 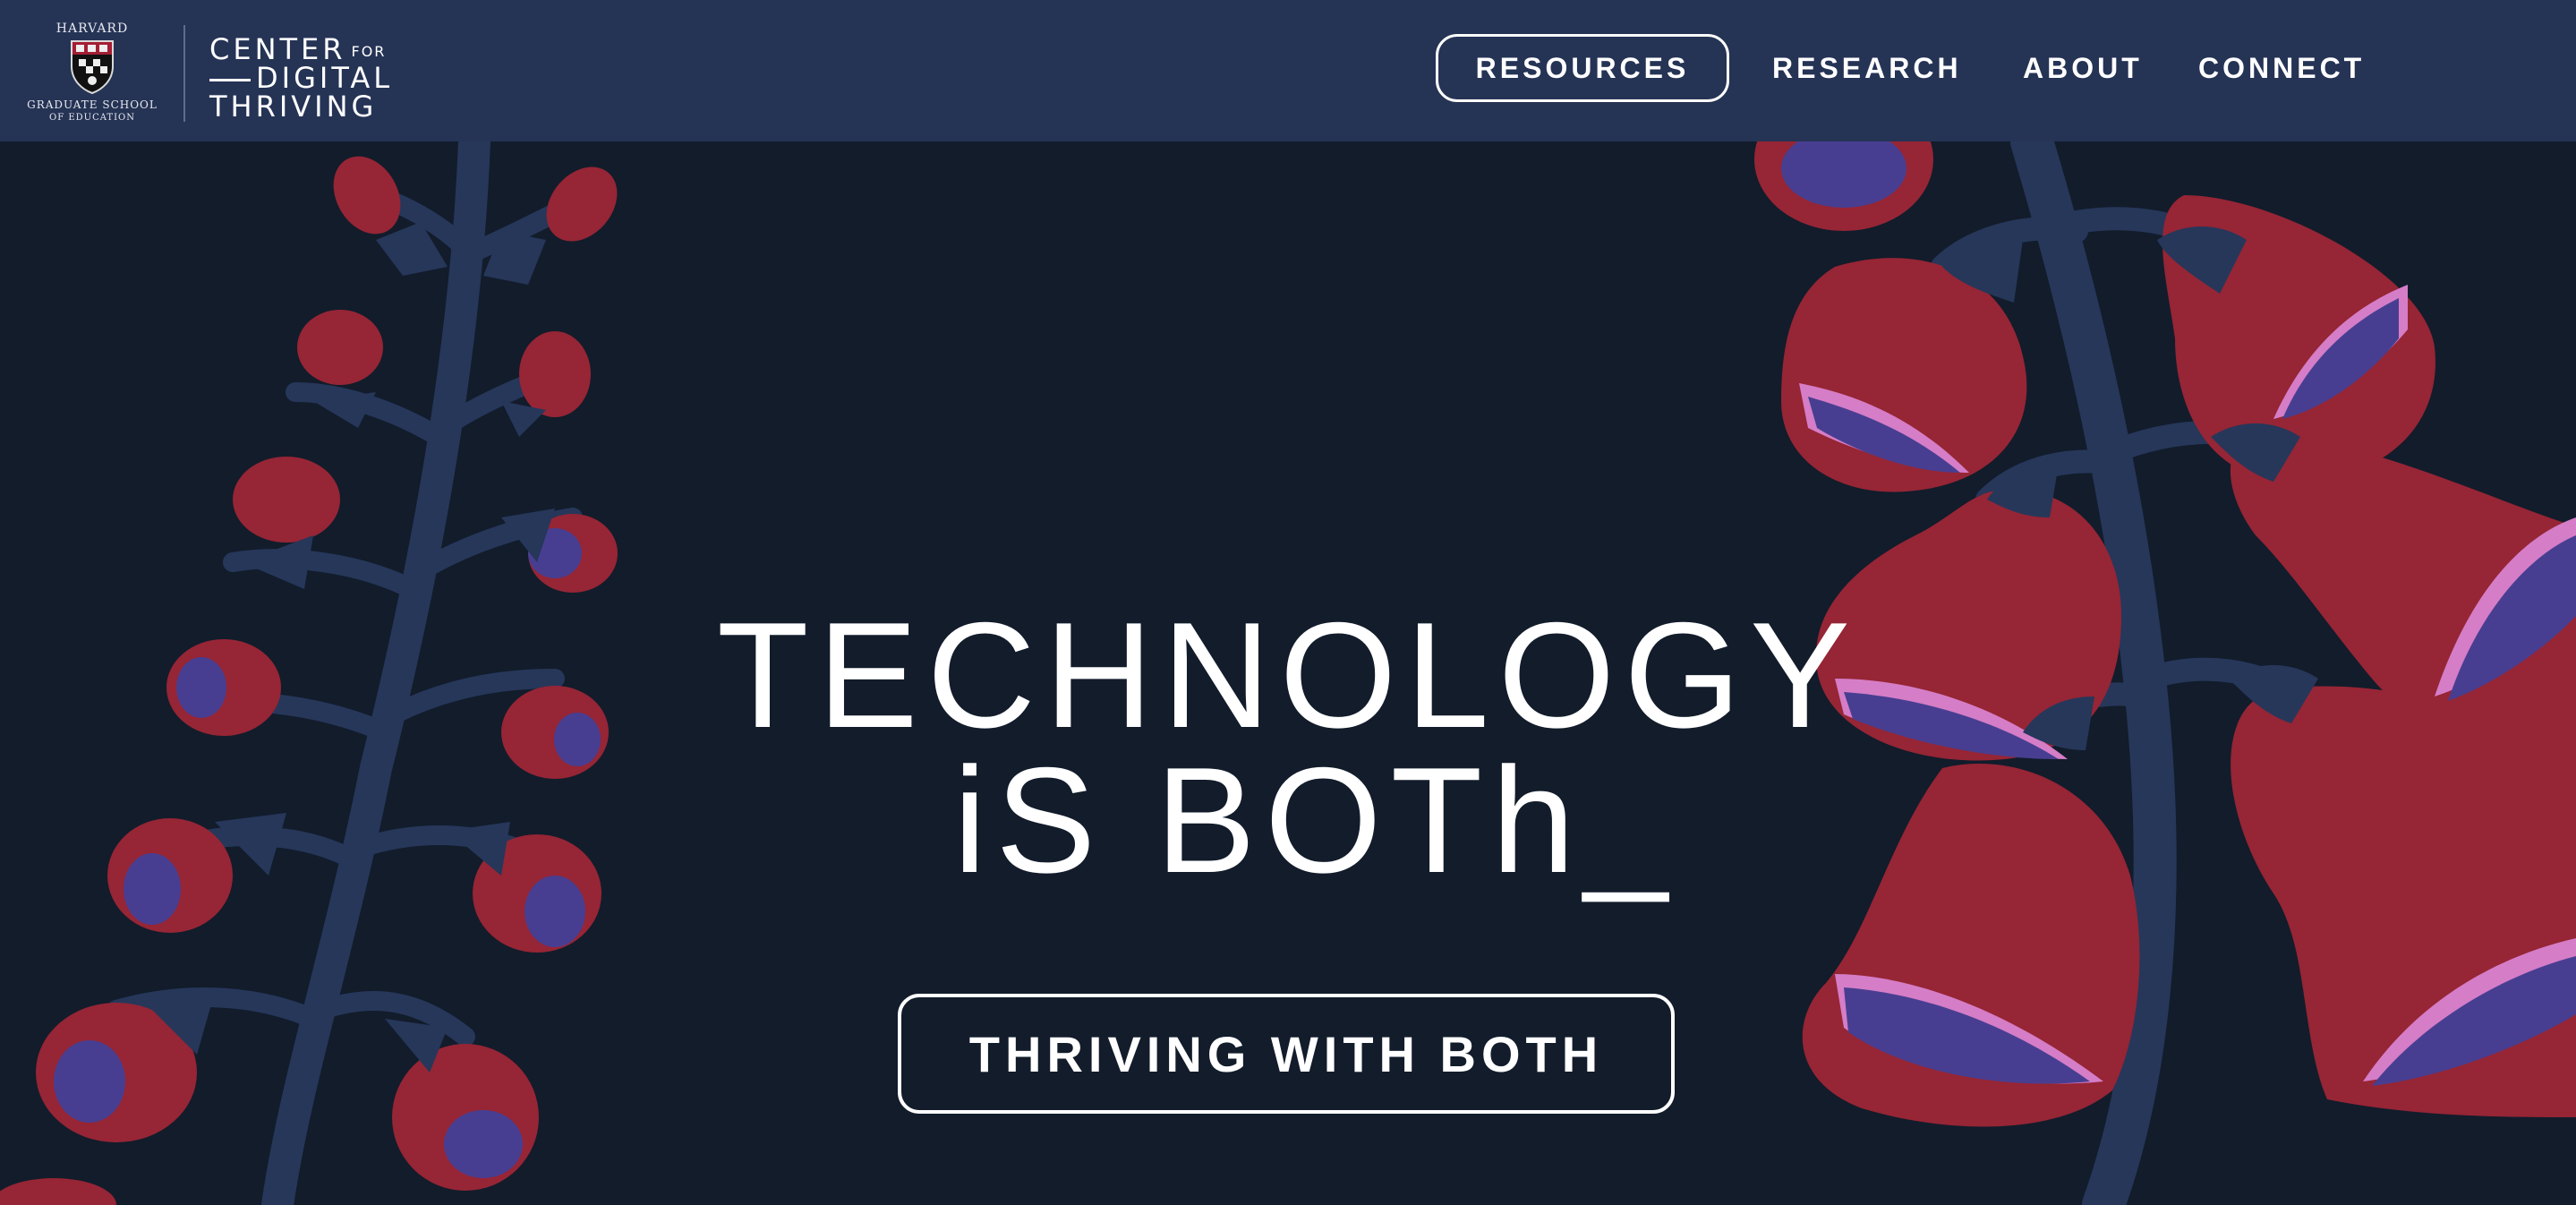 What do you see at coordinates (92, 118) in the screenshot?
I see `harvard-logo-line2: OF EDUCATION` at bounding box center [92, 118].